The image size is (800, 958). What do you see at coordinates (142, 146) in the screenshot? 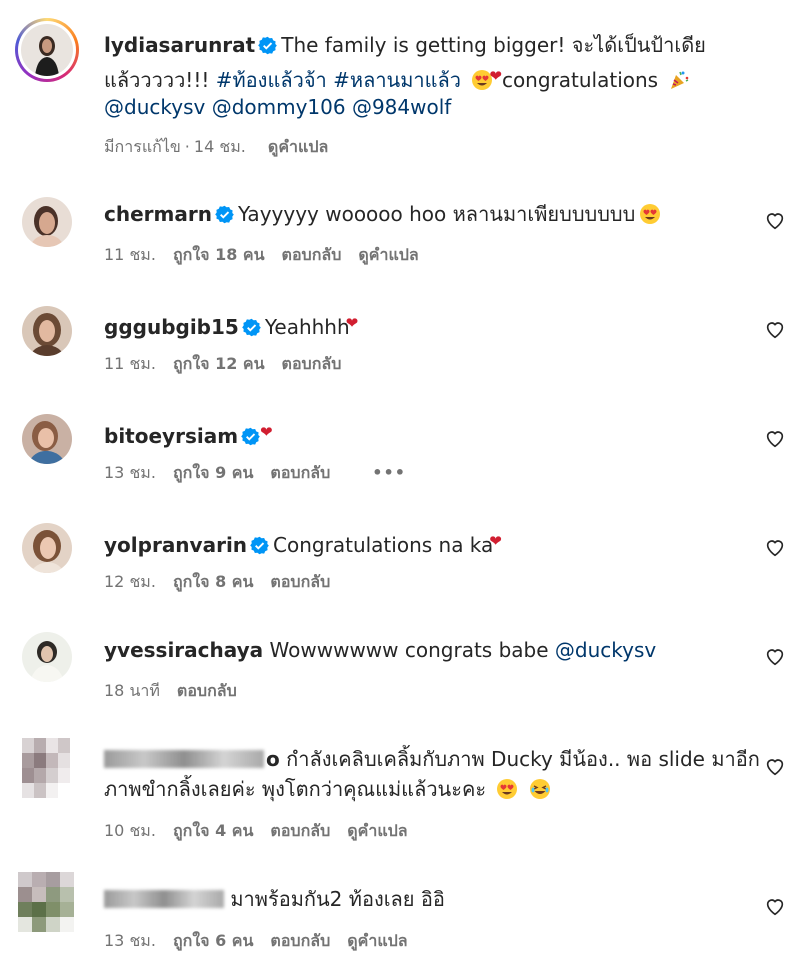
I see `edited-label: มีการแก้ไข` at bounding box center [142, 146].